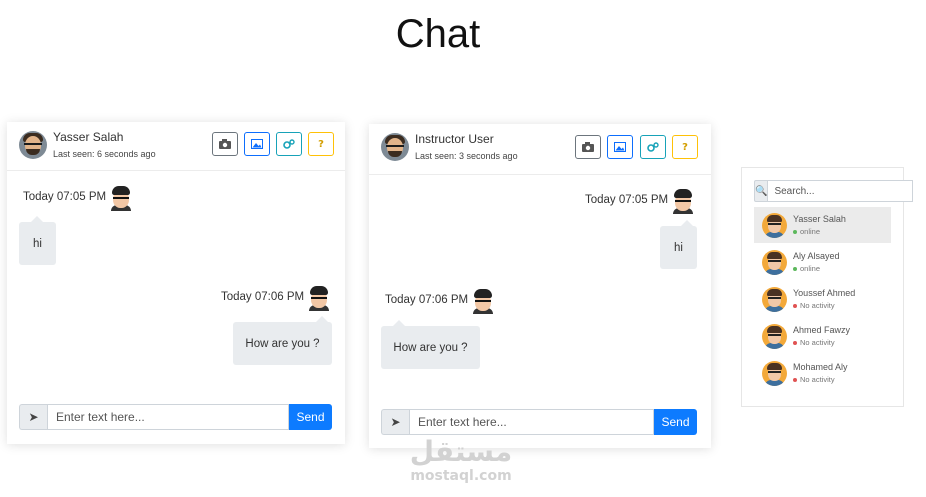  Describe the element at coordinates (822, 225) in the screenshot. I see `user-item-yasser-salah: Yasser Salah online` at that location.